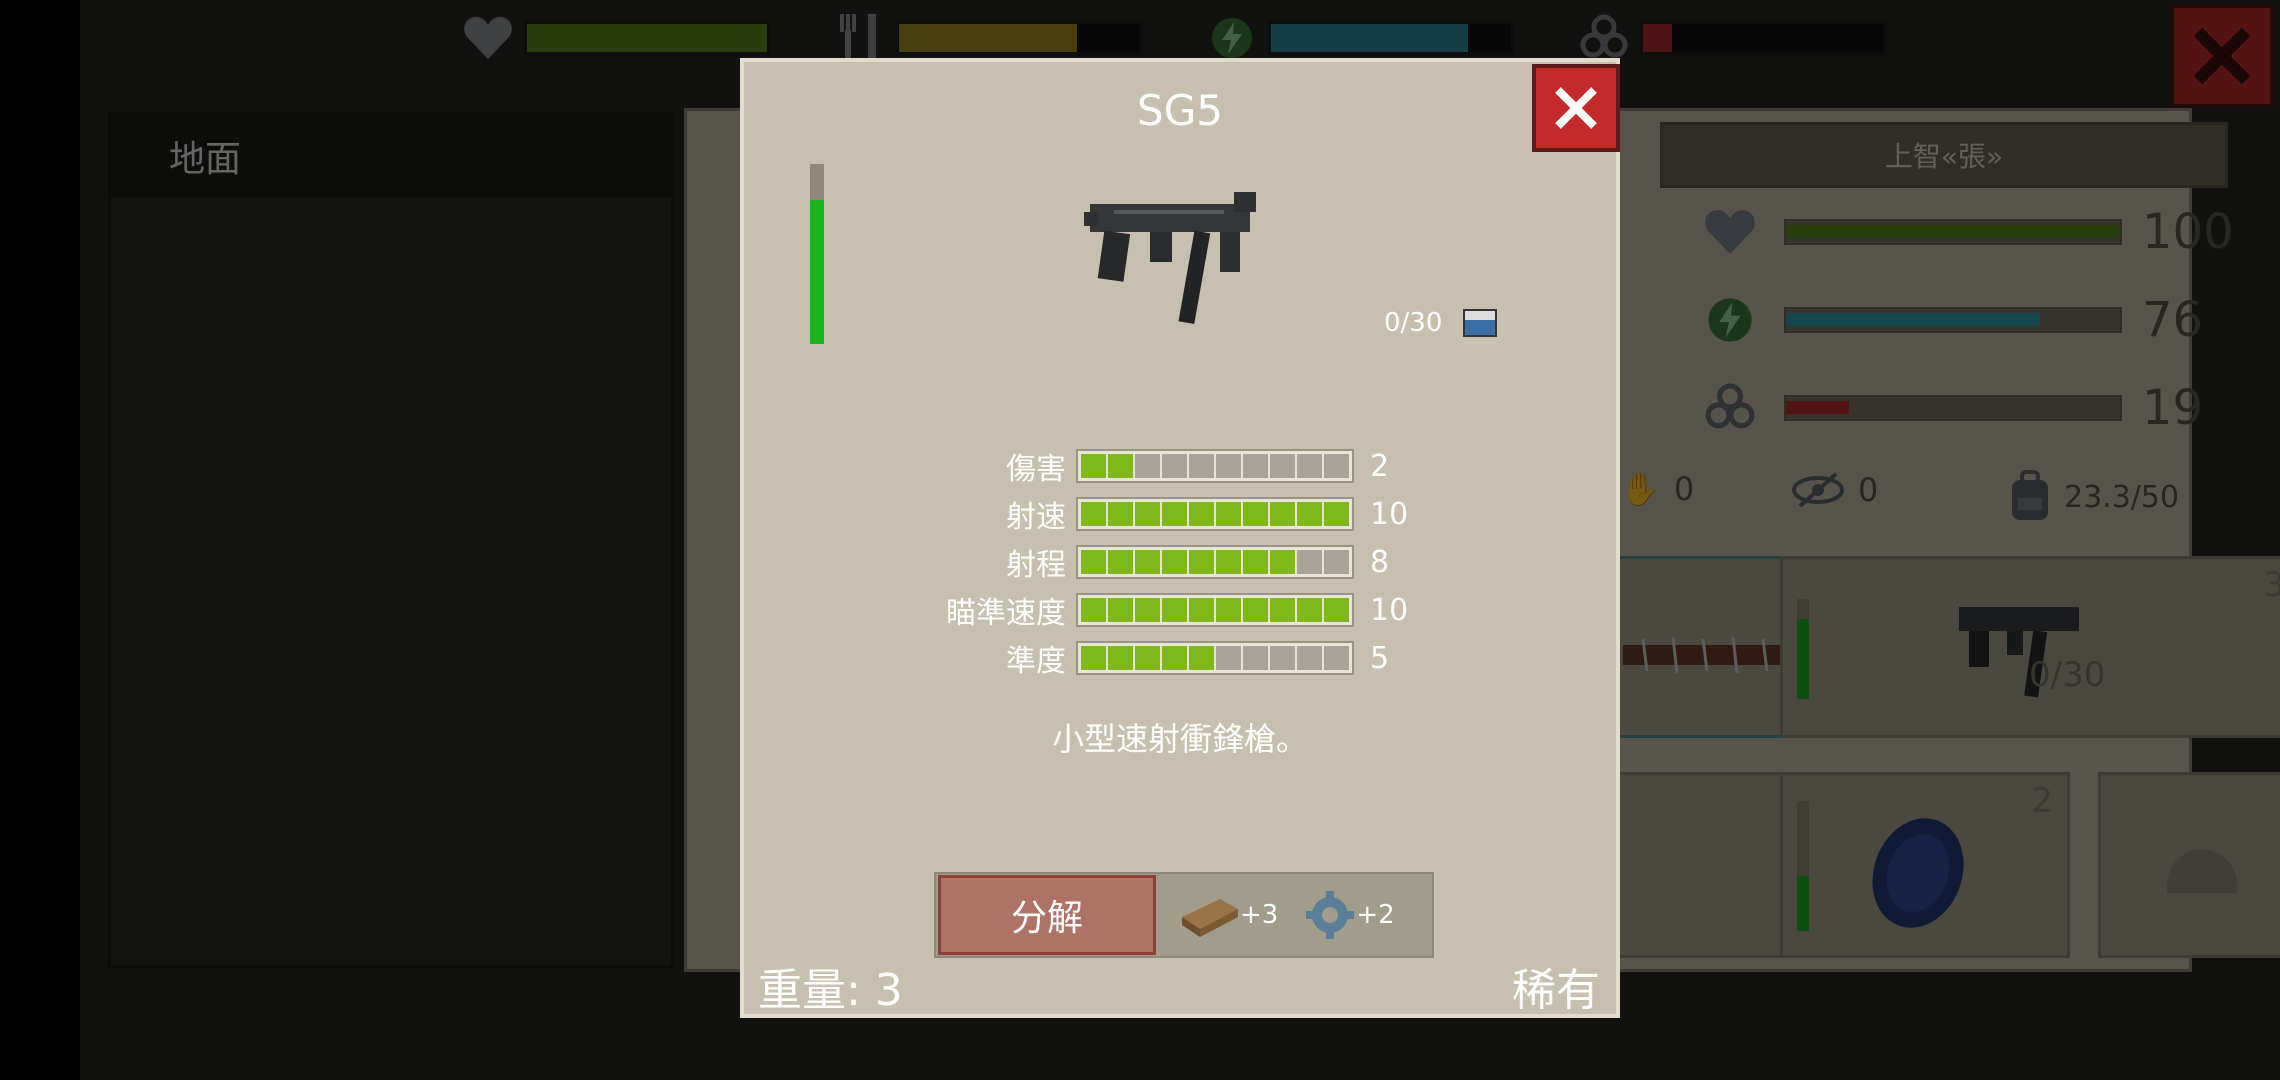  What do you see at coordinates (1389, 514) in the screenshot?
I see `stat-value: 10` at bounding box center [1389, 514].